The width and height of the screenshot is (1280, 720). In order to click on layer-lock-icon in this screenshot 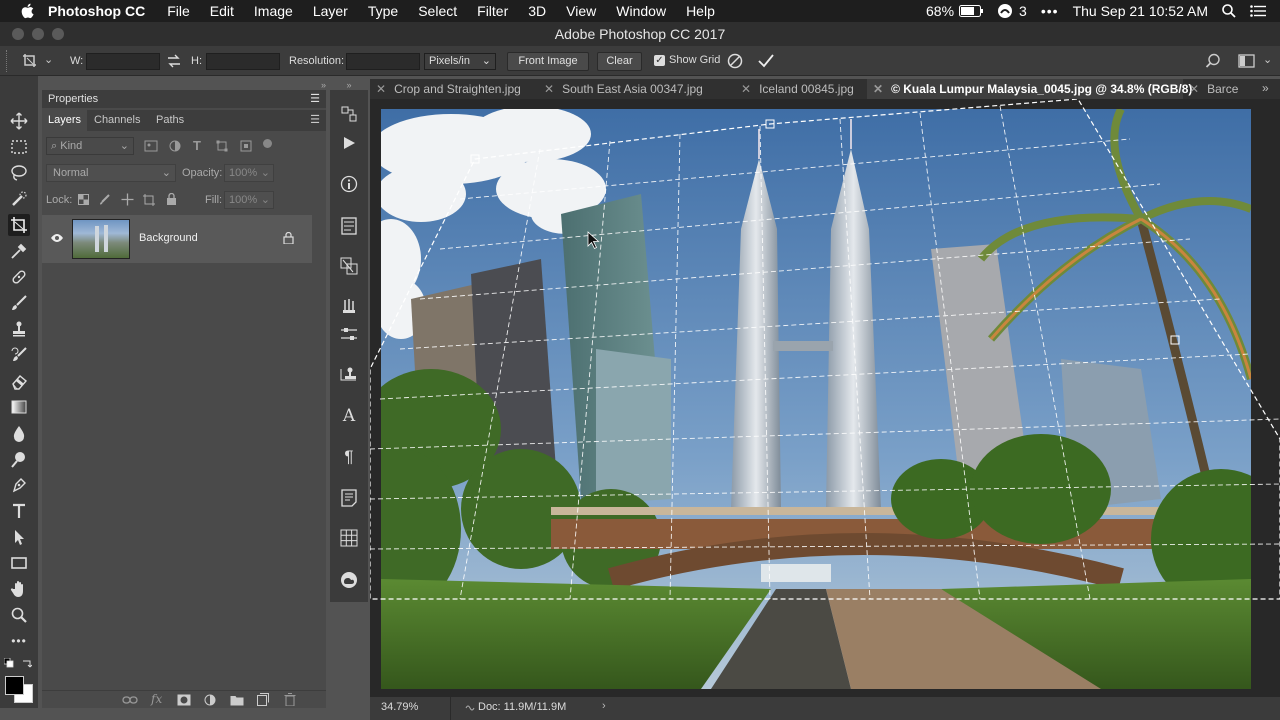, I will do `click(288, 238)`.